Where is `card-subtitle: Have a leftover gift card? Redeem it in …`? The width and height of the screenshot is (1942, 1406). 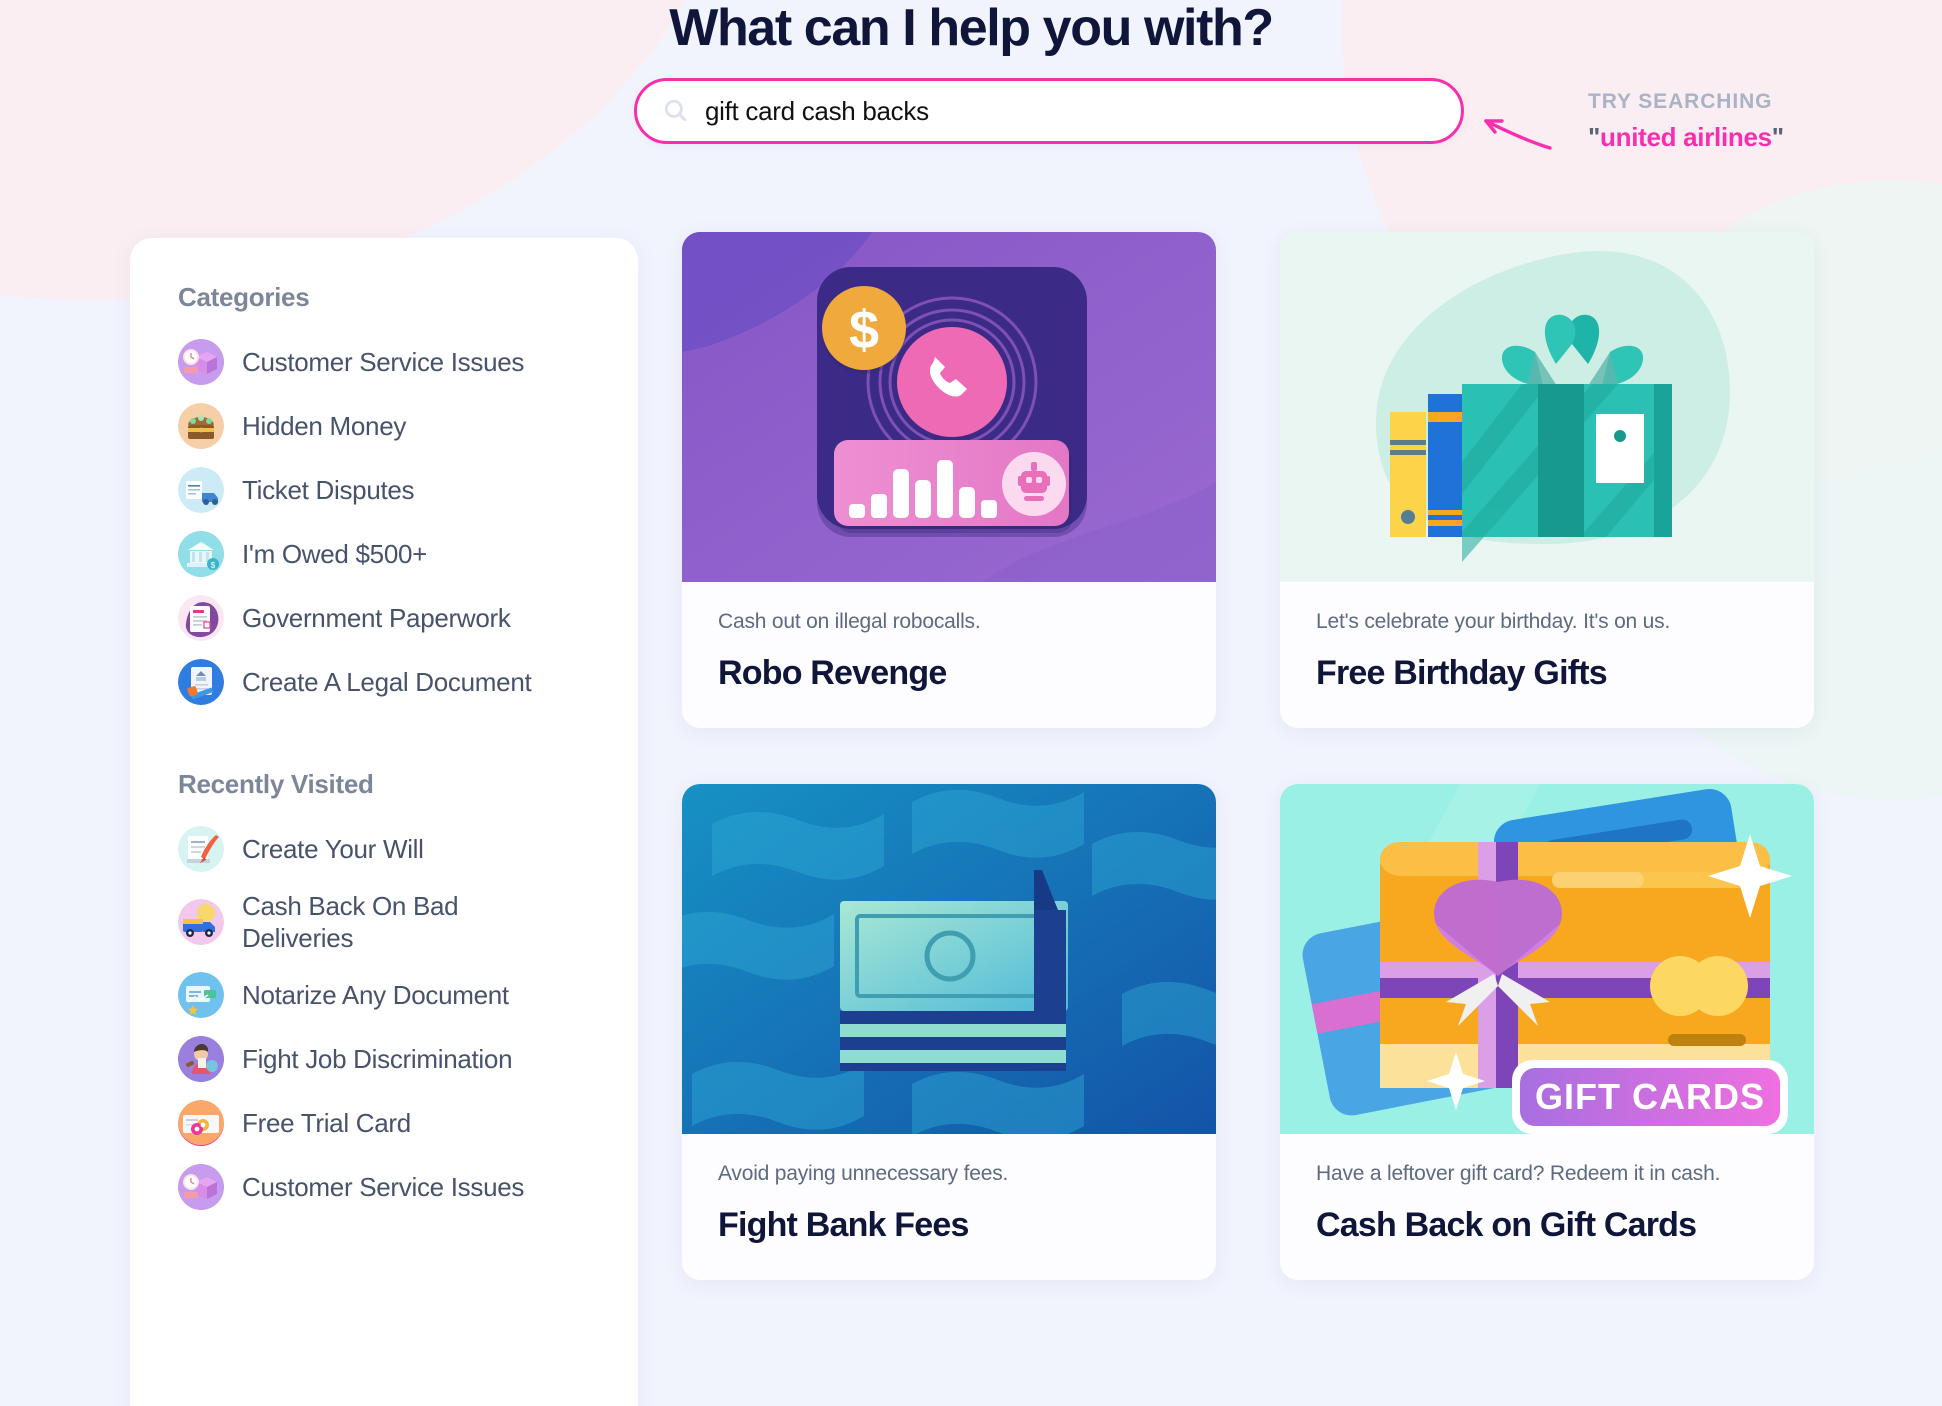 card-subtitle: Have a leftover gift card? Redeem it in … is located at coordinates (1518, 1173).